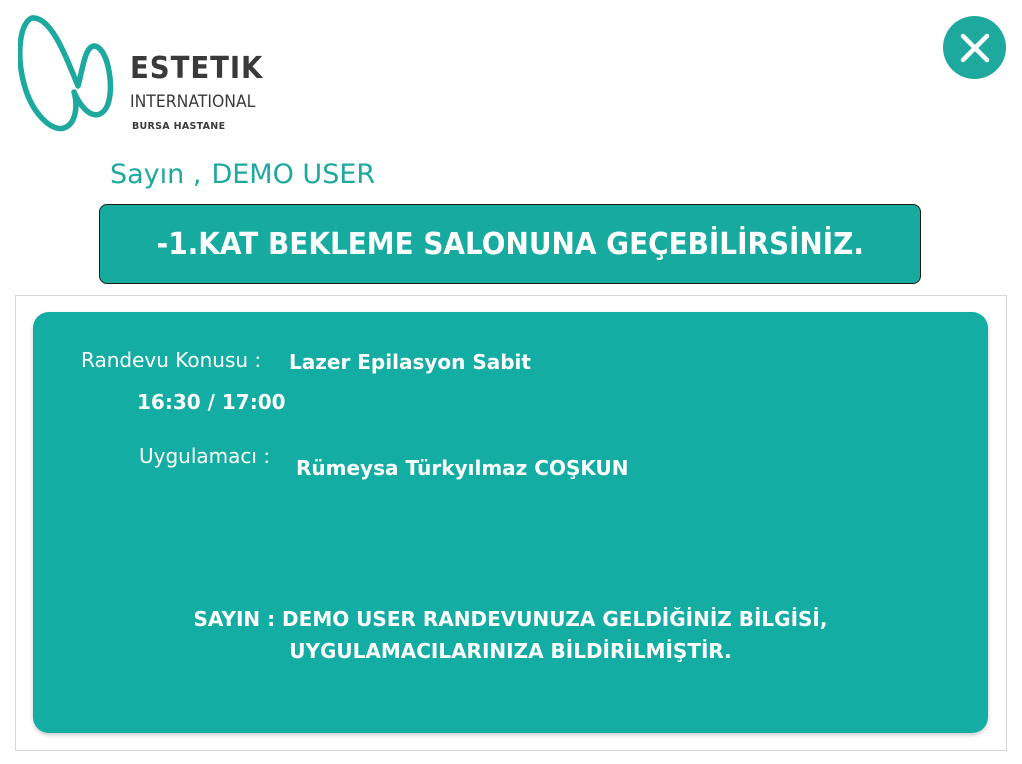 The height and width of the screenshot is (764, 1022). What do you see at coordinates (193, 102) in the screenshot?
I see `brand-subtitle: INTERNATIONAL` at bounding box center [193, 102].